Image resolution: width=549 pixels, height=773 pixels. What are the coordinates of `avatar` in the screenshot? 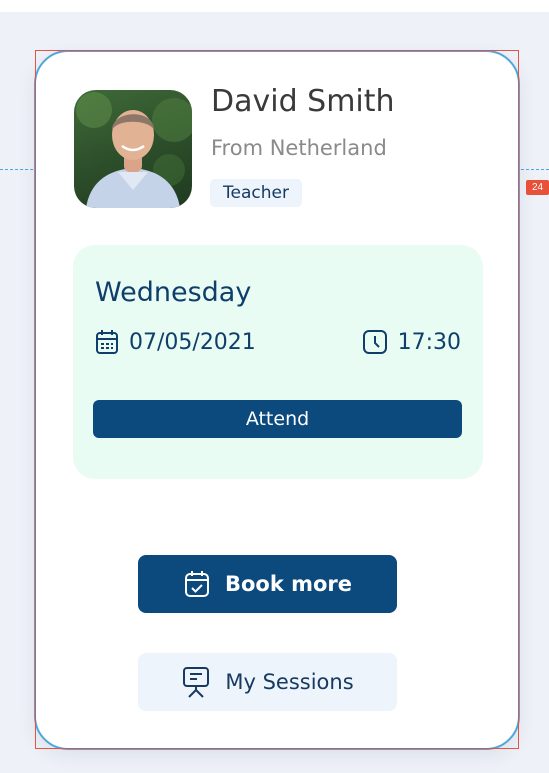 It's located at (133, 149).